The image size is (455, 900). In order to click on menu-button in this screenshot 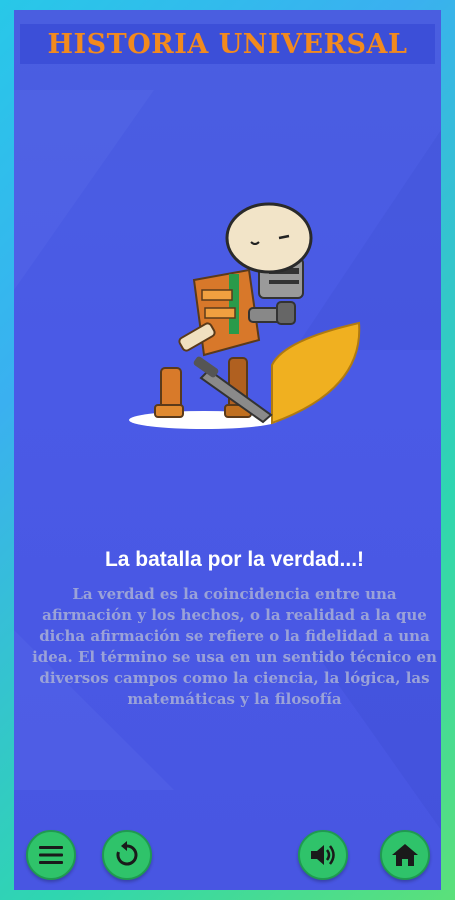, I will do `click(51, 855)`.